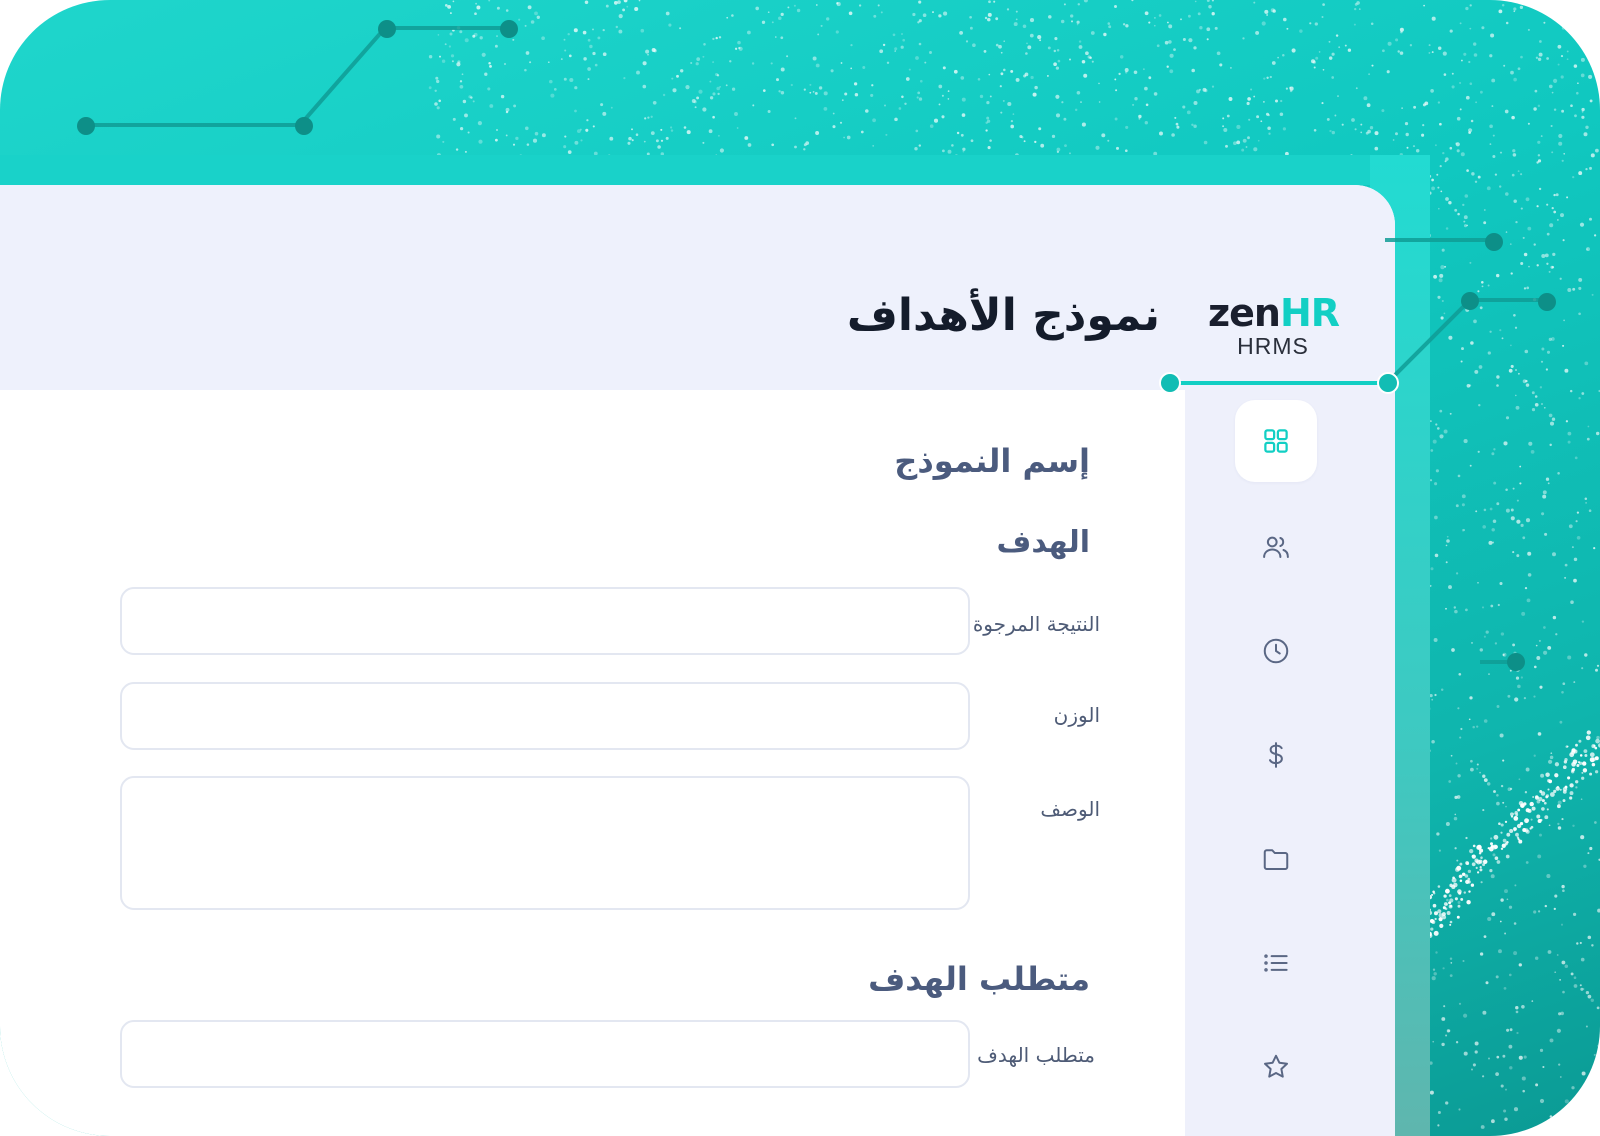  I want to click on list-icon, so click(1276, 963).